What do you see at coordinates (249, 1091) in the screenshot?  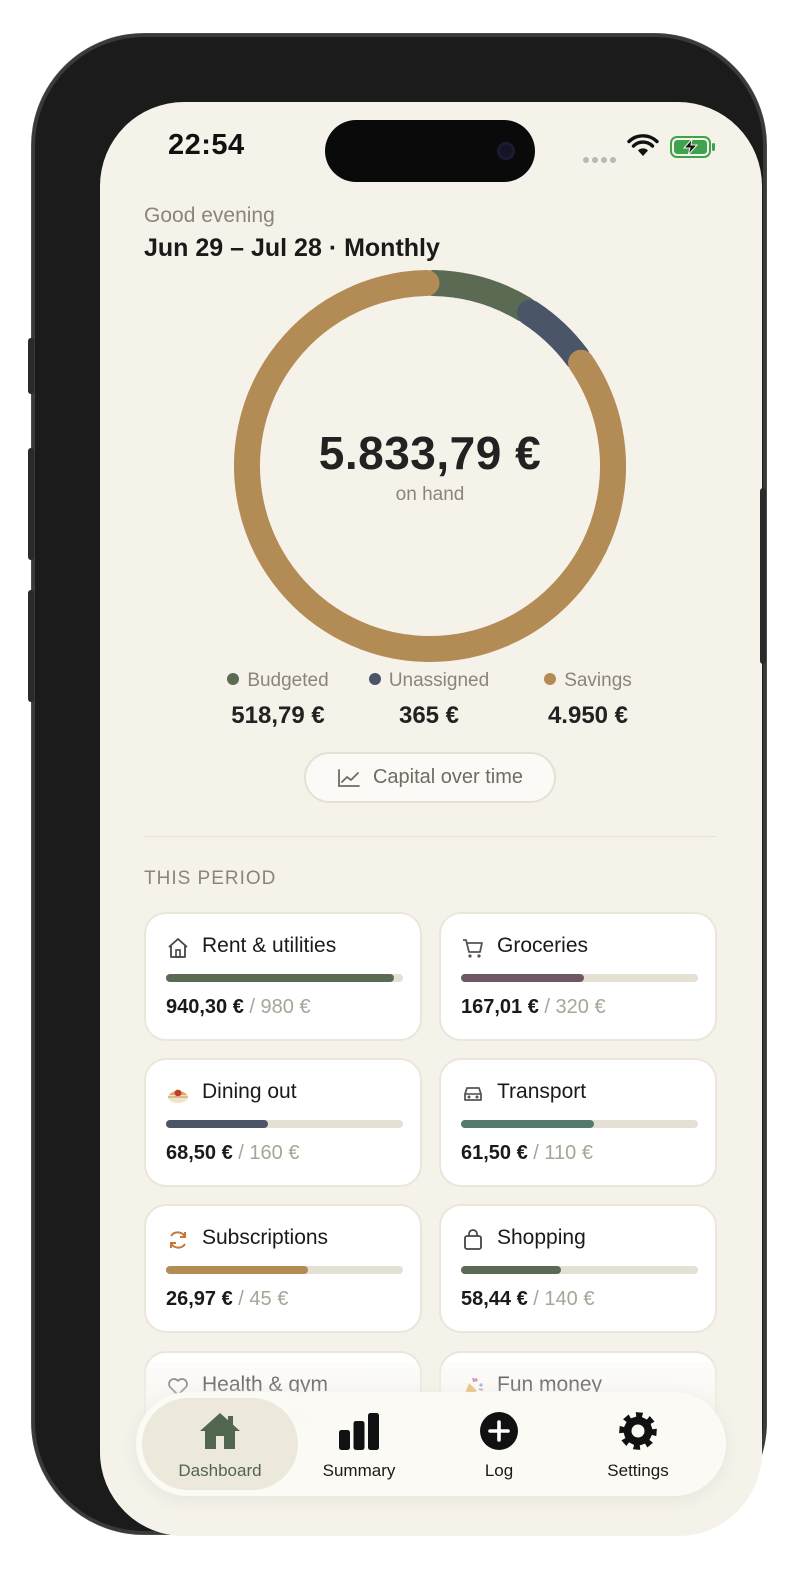 I see `category-name: Dining out` at bounding box center [249, 1091].